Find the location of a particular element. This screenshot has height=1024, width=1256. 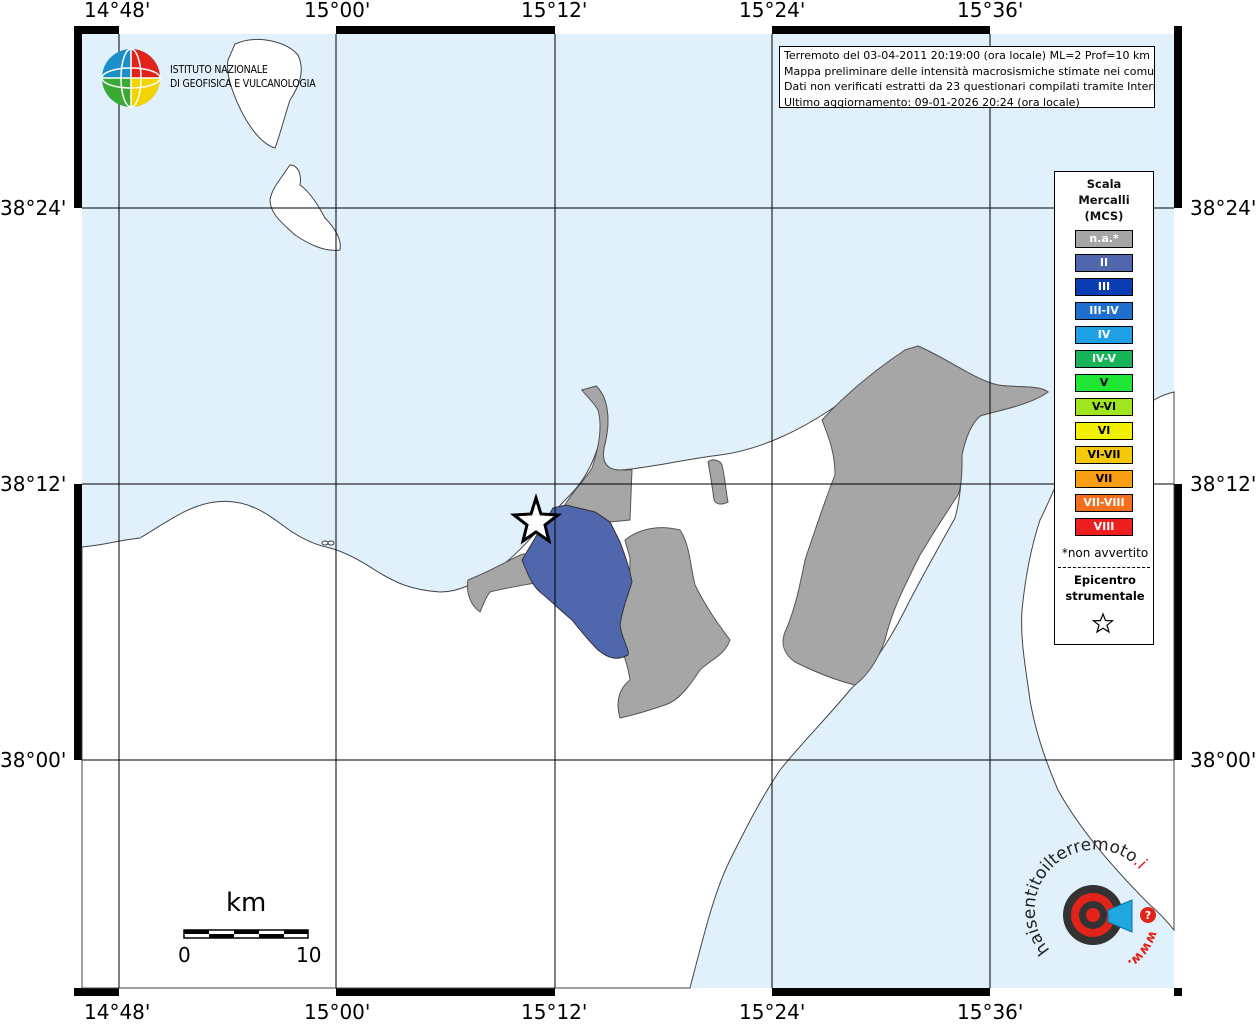

legend-title-line1: Scala is located at coordinates (1104, 184).